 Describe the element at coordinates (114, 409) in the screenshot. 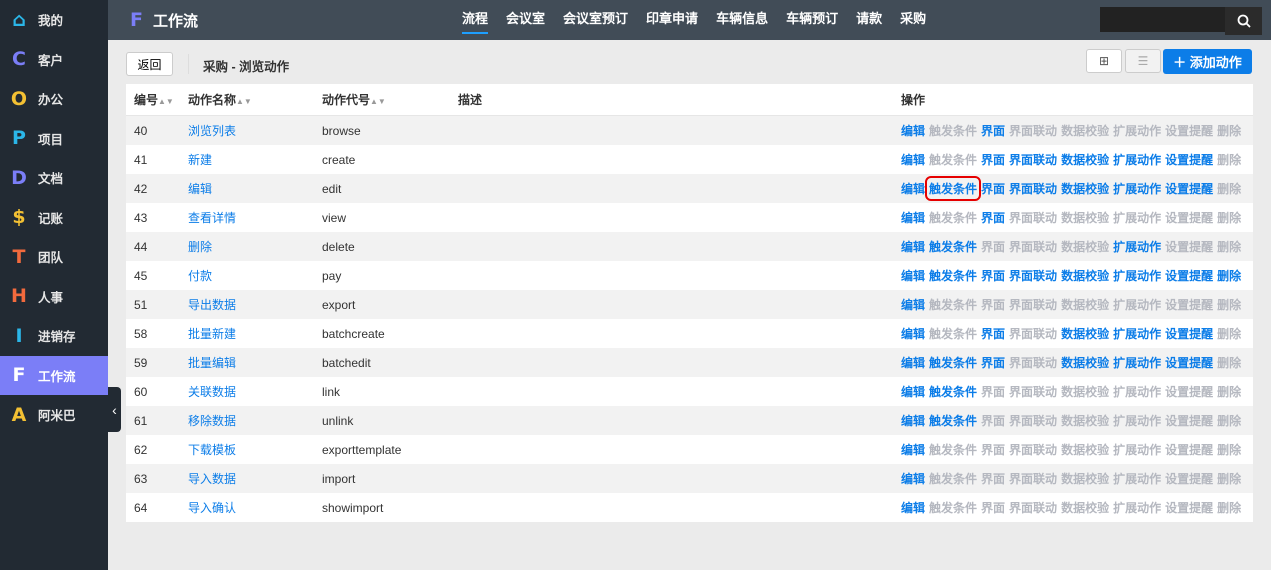

I see `collapse-sidebar-button: ‹` at that location.